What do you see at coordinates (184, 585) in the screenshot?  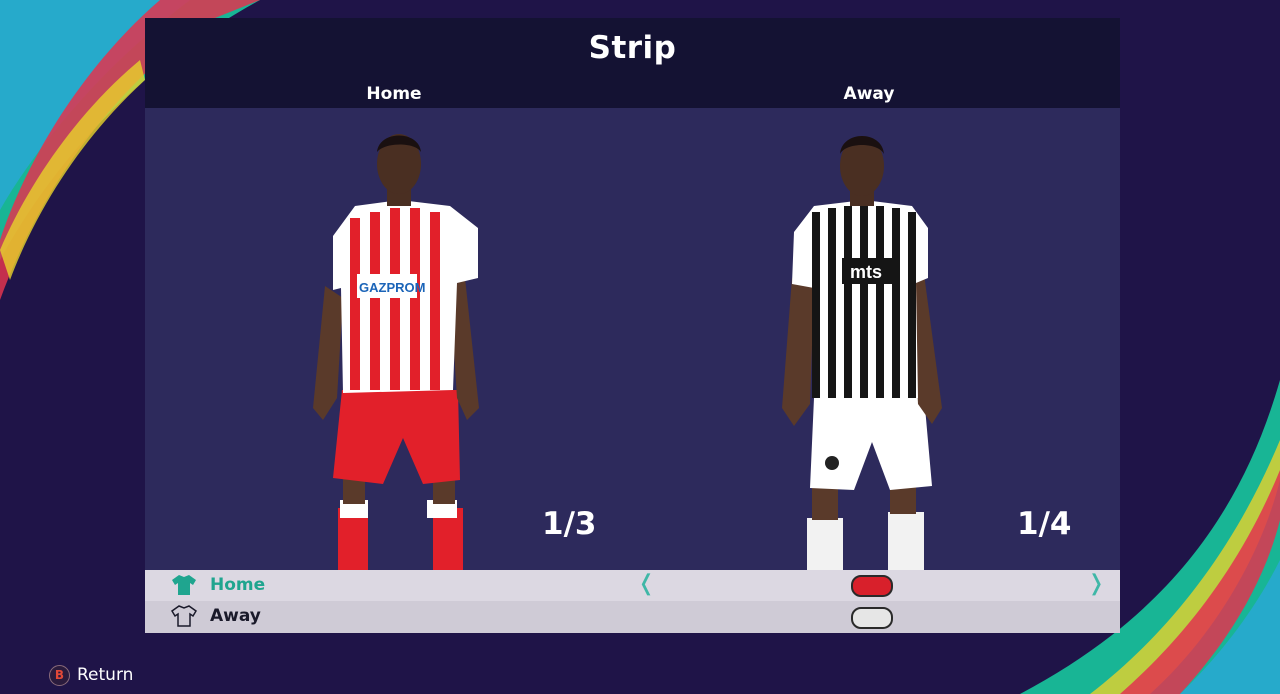 I see `shirt-icon` at bounding box center [184, 585].